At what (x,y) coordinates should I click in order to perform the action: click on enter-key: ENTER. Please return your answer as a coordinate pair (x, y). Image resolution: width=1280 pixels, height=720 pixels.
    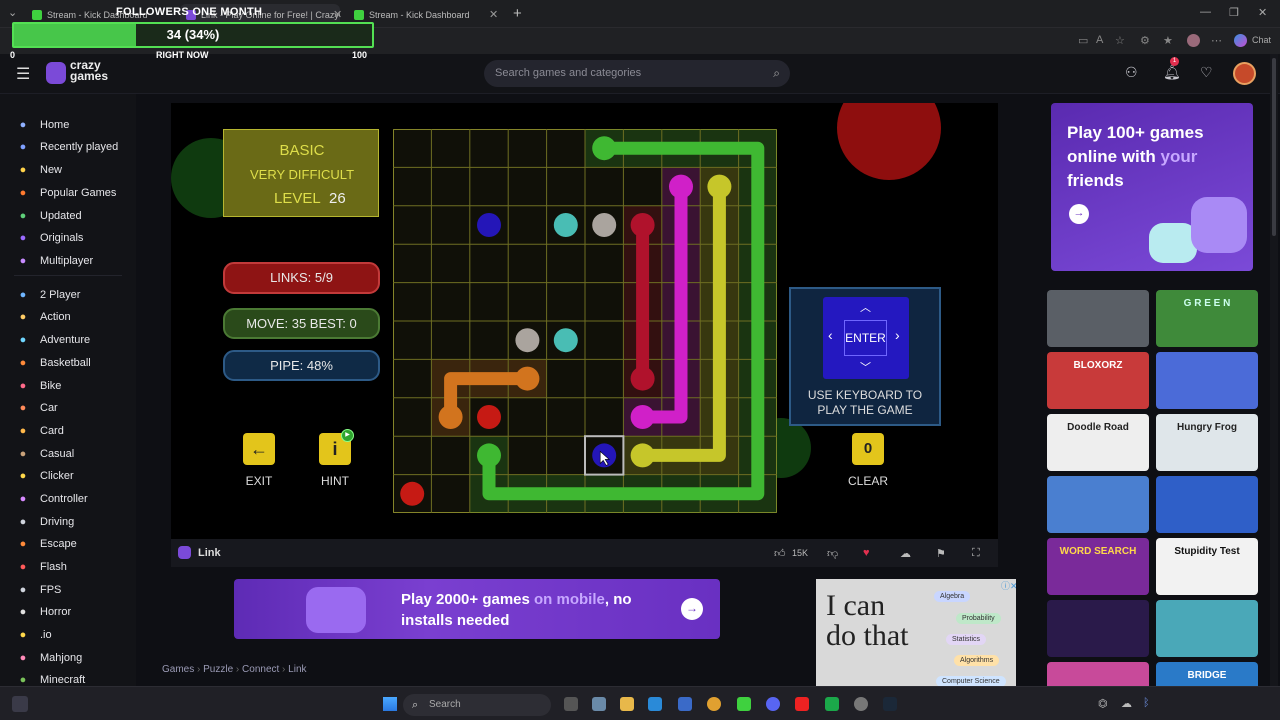
    Looking at the image, I should click on (865, 338).